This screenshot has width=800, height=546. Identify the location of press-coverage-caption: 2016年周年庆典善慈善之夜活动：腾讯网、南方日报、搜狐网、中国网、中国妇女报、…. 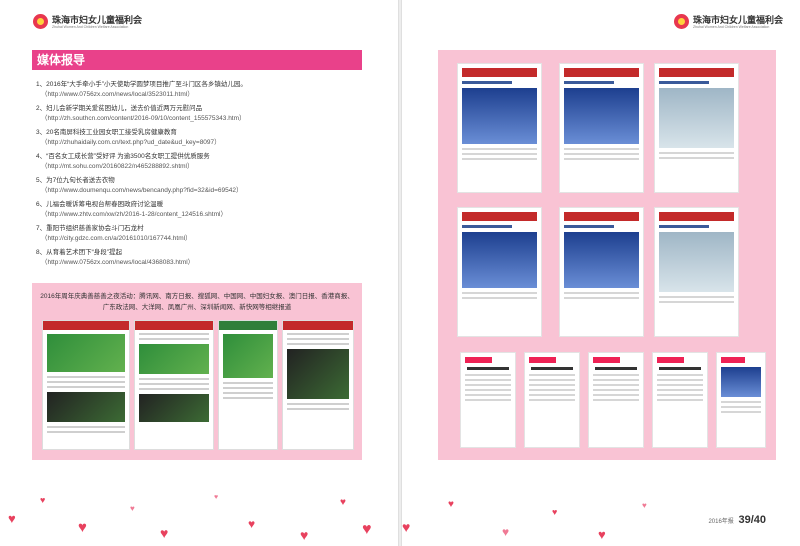
(197, 302).